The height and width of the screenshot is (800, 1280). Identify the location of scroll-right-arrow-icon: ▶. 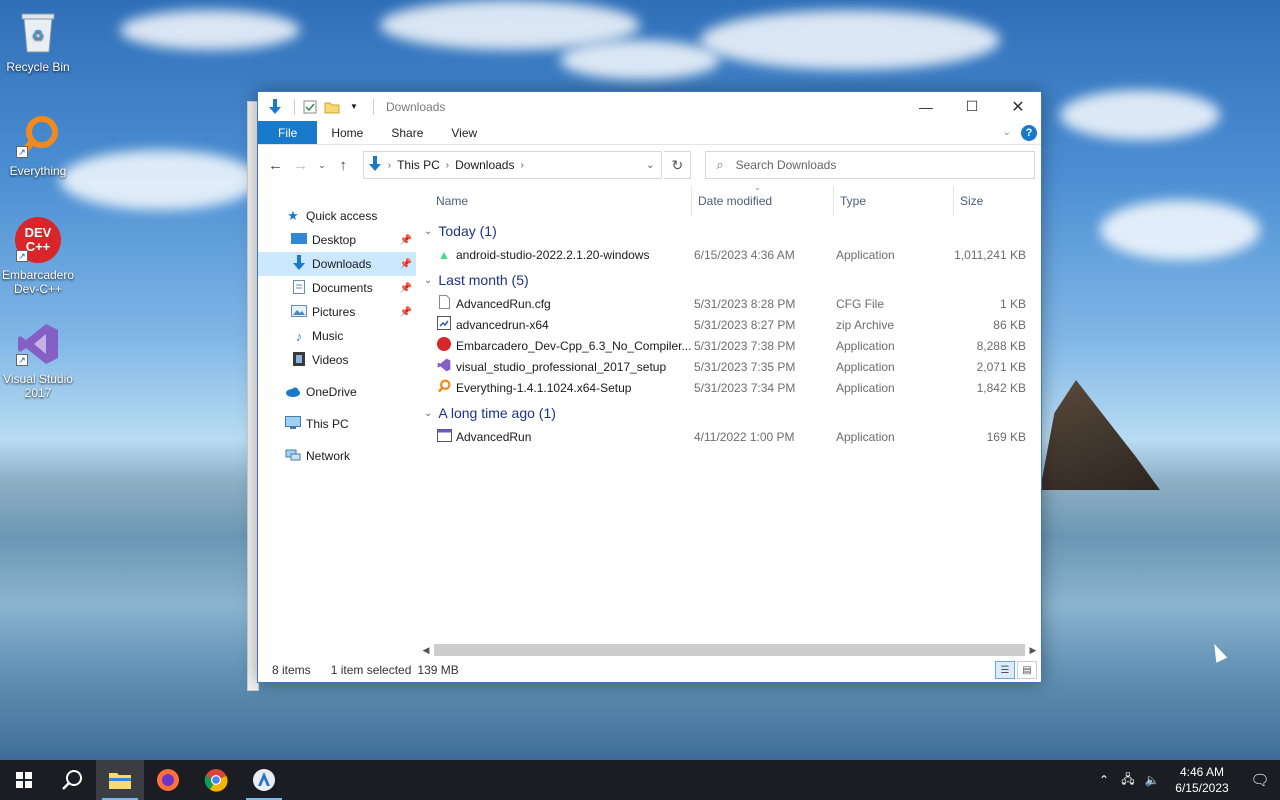
(1033, 650).